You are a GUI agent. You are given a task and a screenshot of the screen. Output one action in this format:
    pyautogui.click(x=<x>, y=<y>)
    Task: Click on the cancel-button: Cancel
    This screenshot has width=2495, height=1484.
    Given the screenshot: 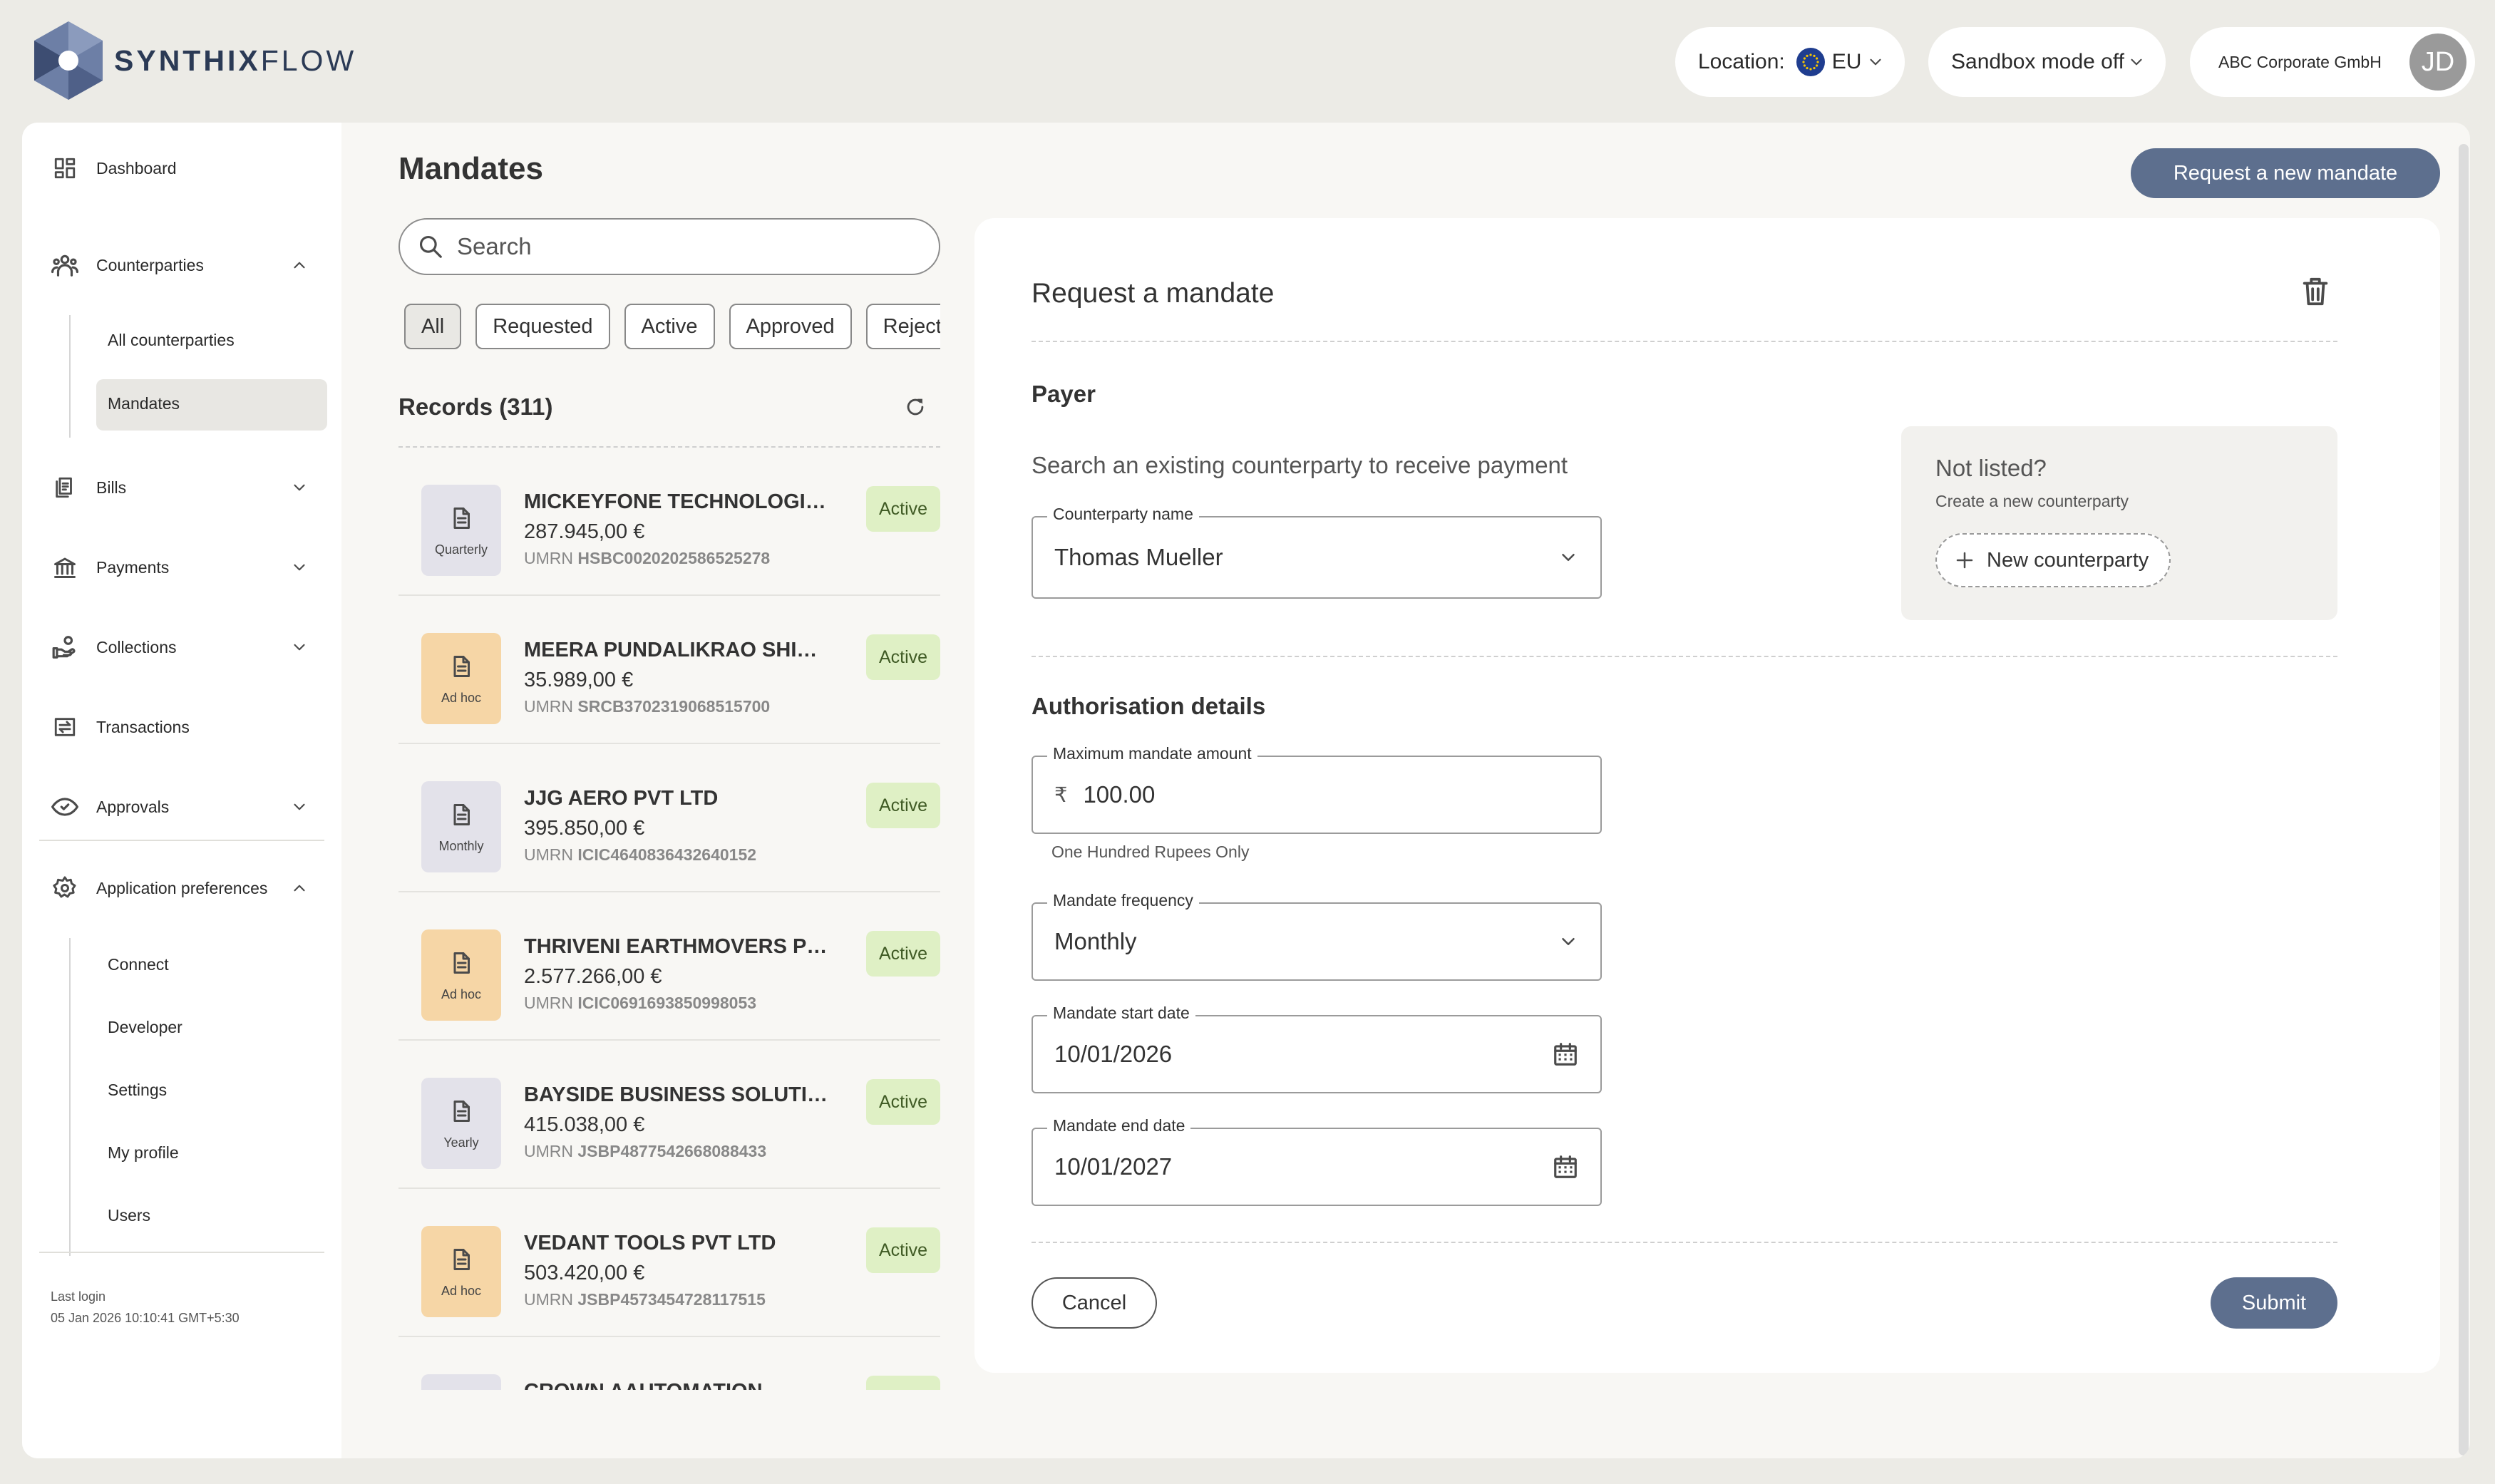 What is the action you would take?
    pyautogui.click(x=1094, y=1303)
    